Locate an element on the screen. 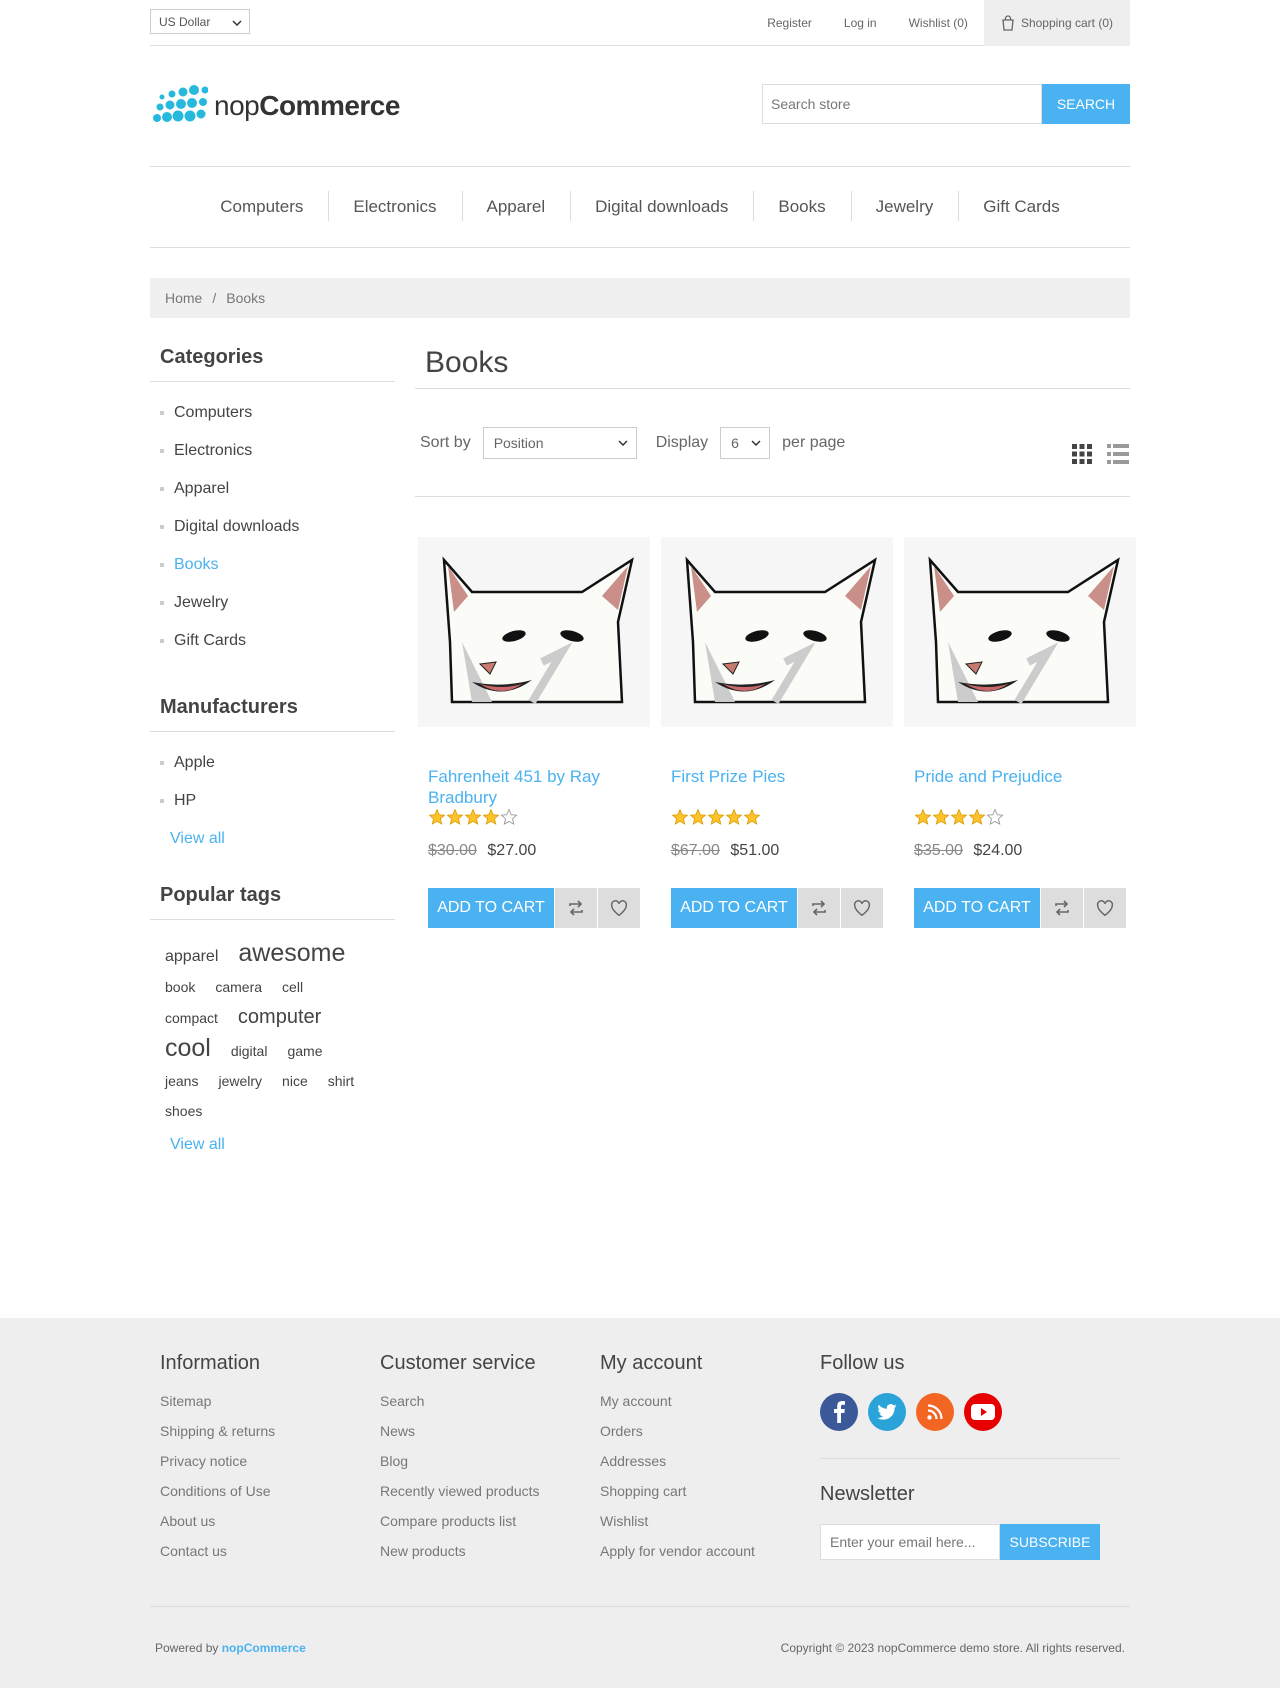  footer-link-blog: Blog is located at coordinates (460, 1468).